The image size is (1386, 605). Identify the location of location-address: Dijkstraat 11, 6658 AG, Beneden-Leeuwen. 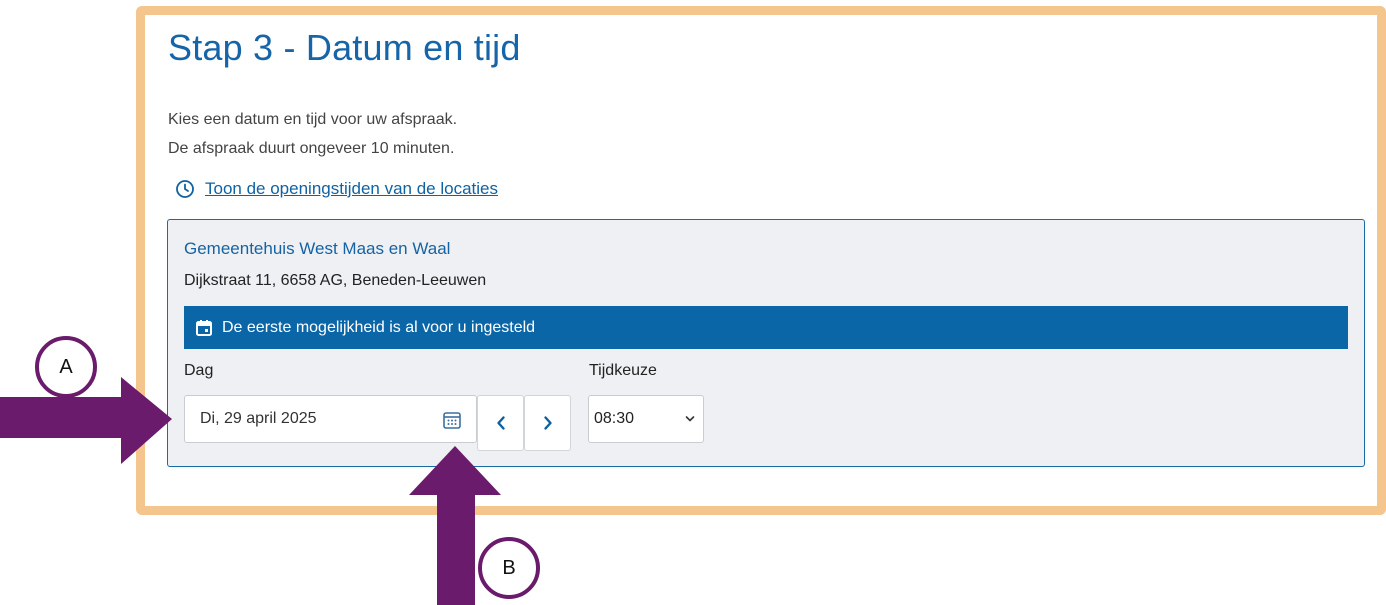
(335, 280).